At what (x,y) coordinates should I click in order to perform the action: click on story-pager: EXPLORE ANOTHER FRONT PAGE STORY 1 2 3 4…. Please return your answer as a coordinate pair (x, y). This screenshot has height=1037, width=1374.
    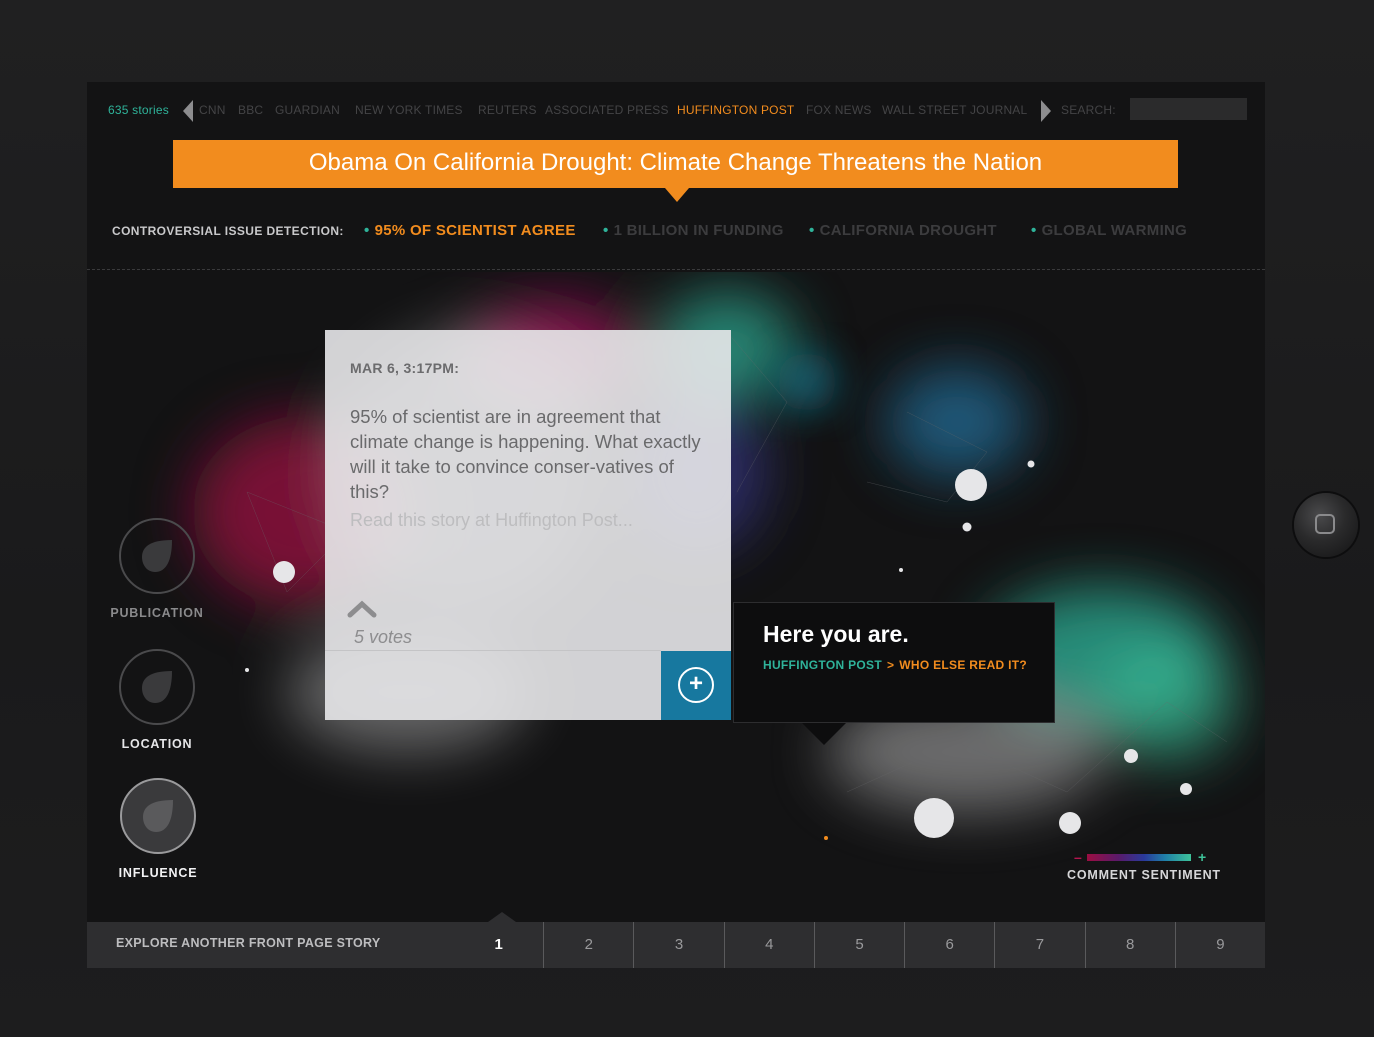
    Looking at the image, I should click on (676, 940).